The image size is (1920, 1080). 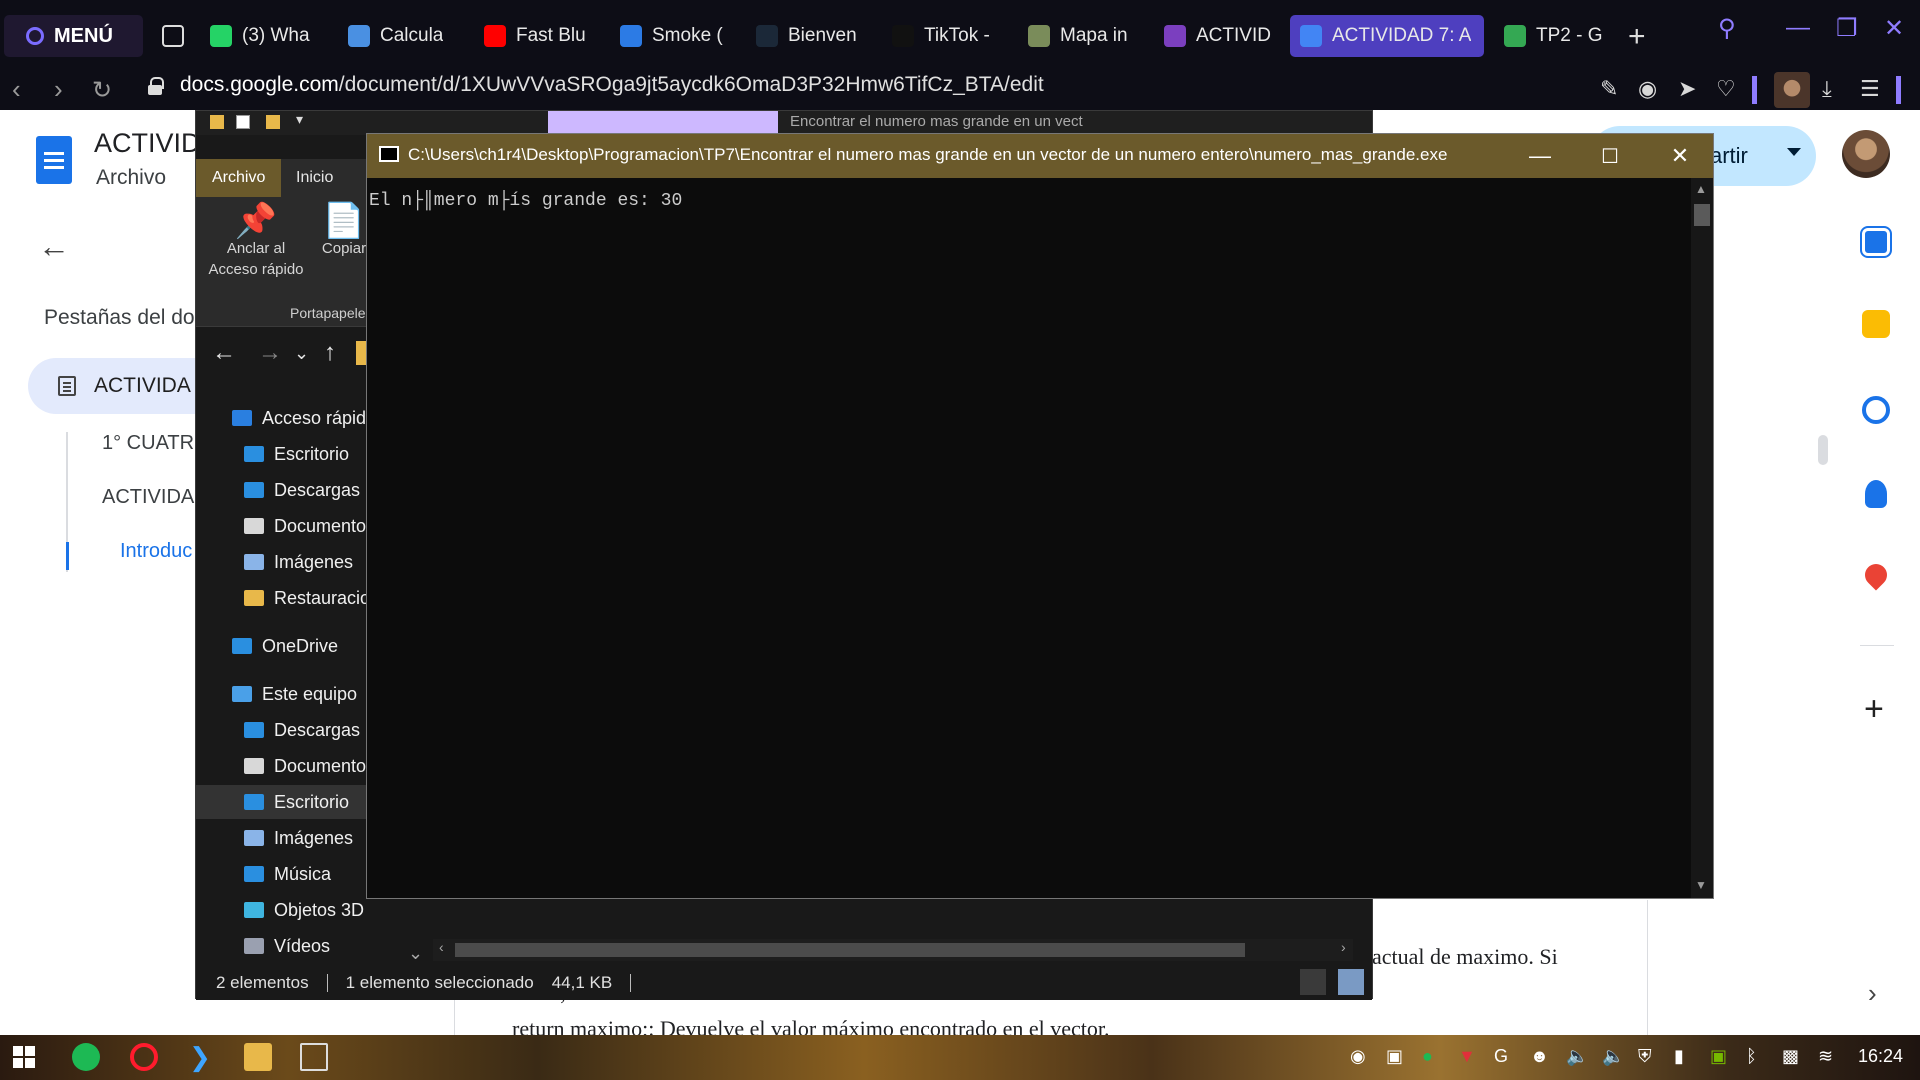 I want to click on edit-screenshot-icon: ✎, so click(x=1609, y=89).